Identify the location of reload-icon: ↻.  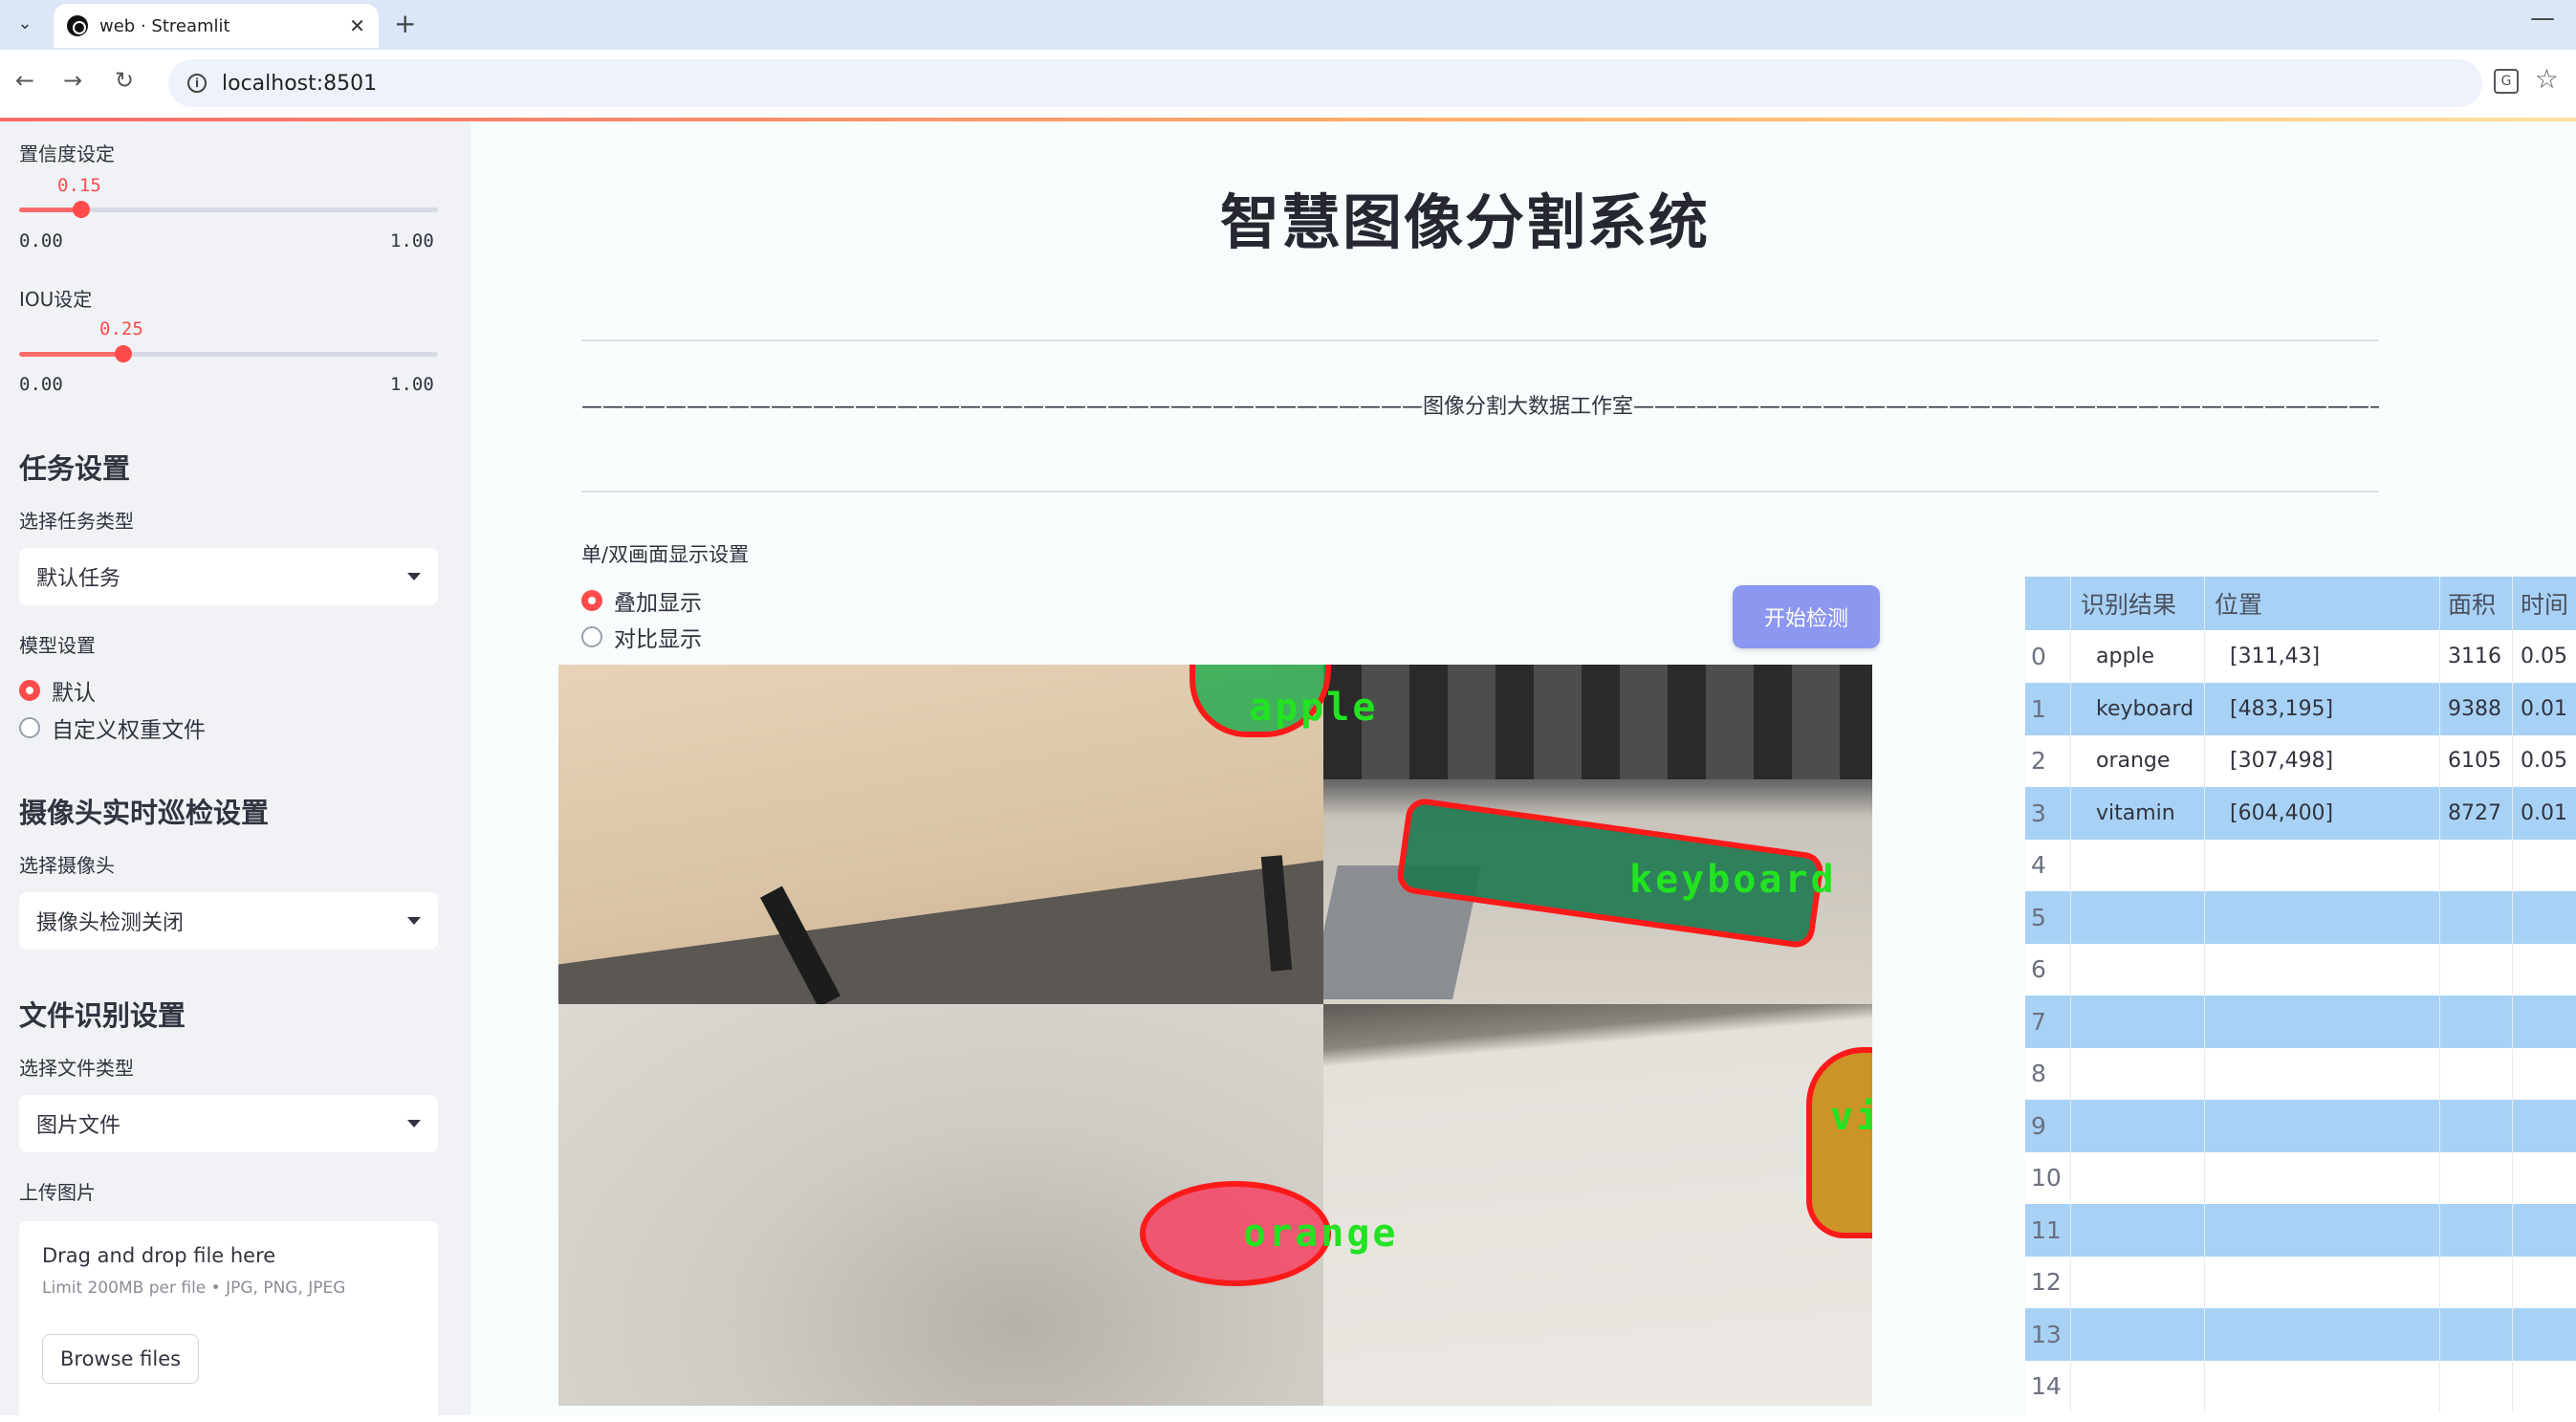
(124, 80).